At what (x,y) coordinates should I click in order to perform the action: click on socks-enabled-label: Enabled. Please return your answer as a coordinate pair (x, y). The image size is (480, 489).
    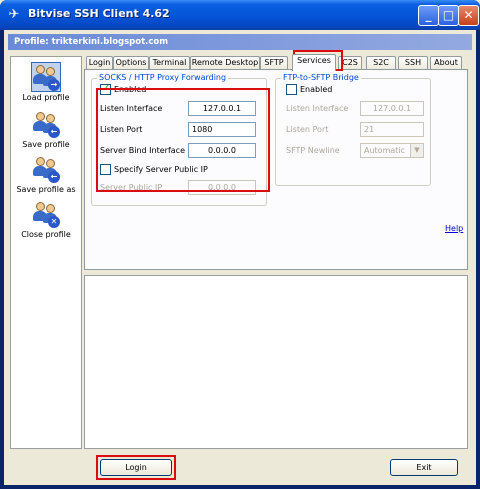
    Looking at the image, I should click on (130, 89).